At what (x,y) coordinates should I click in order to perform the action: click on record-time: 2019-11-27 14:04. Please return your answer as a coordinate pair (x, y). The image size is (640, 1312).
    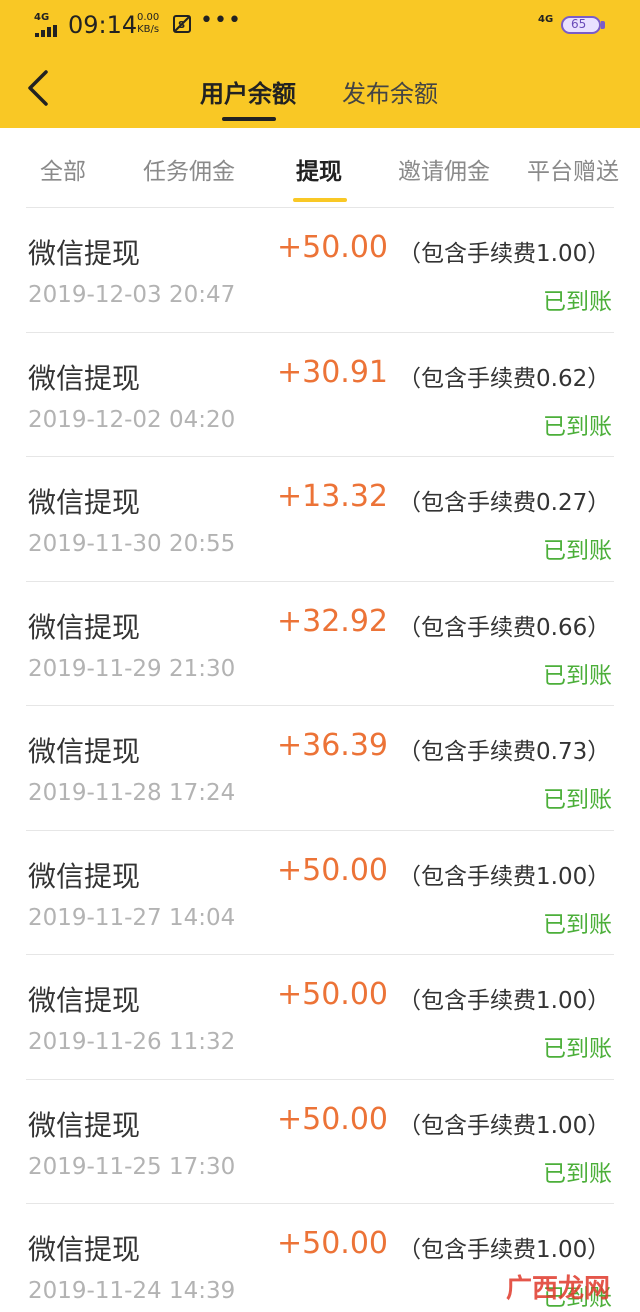
    Looking at the image, I should click on (132, 917).